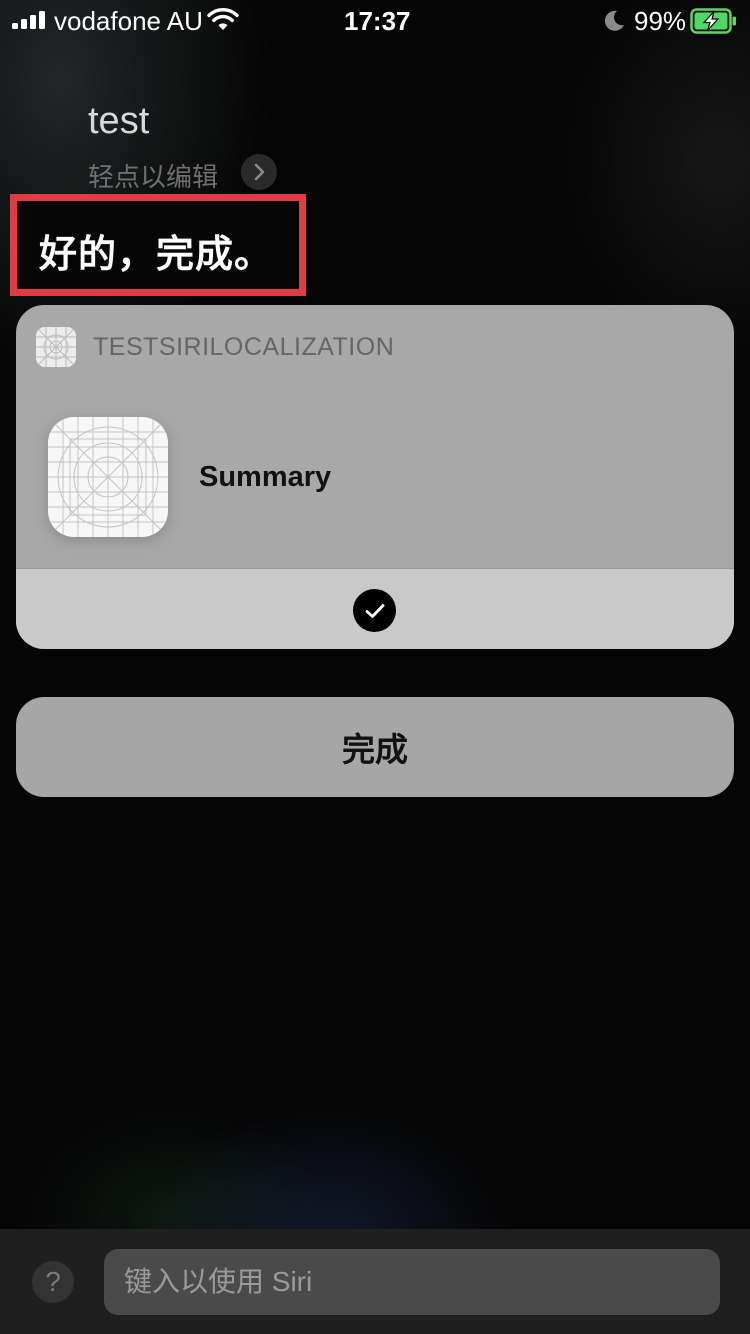  Describe the element at coordinates (377, 21) in the screenshot. I see `clock: 17:37` at that location.